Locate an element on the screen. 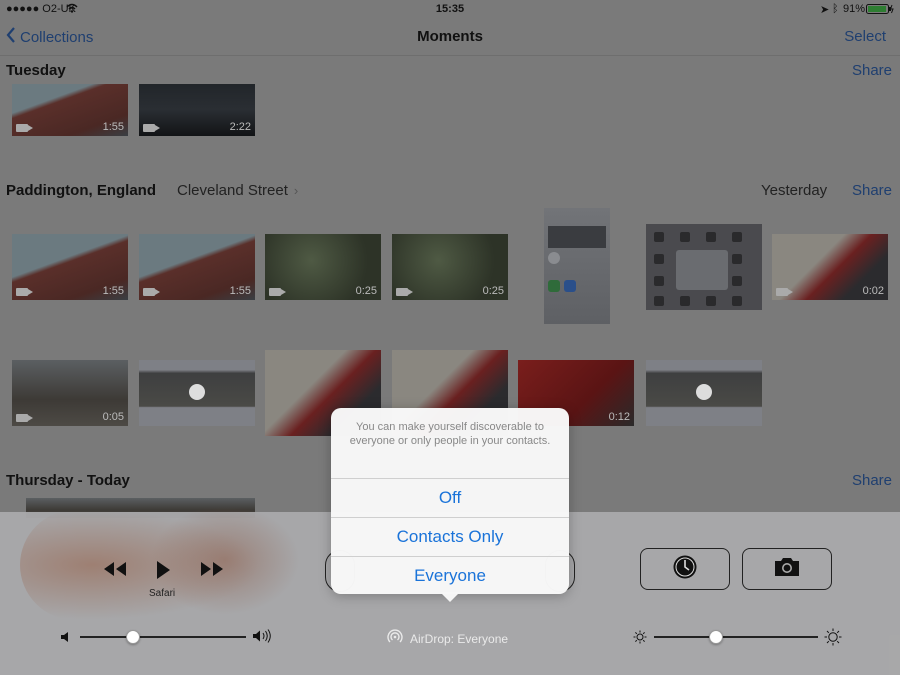  now-playing-app: Safari is located at coordinates (162, 593).